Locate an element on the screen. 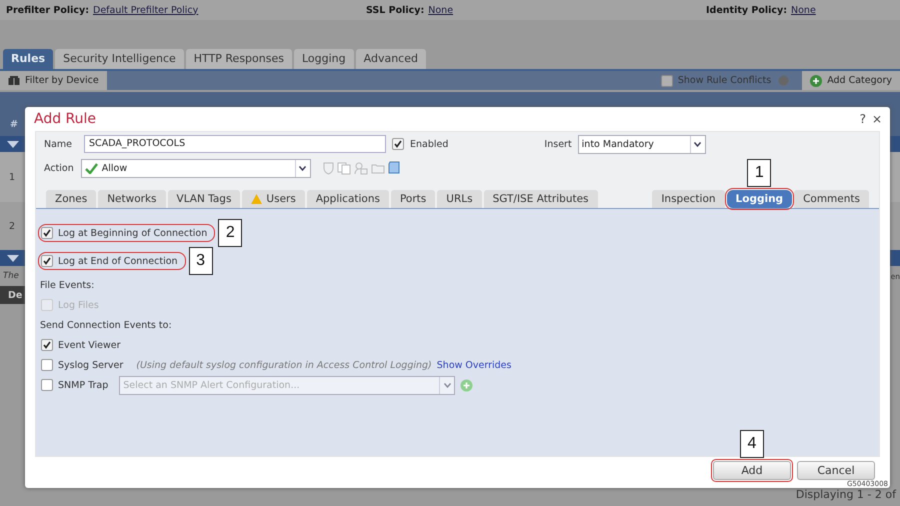 The image size is (900, 506). policy-label: SSL Policy: is located at coordinates (395, 10).